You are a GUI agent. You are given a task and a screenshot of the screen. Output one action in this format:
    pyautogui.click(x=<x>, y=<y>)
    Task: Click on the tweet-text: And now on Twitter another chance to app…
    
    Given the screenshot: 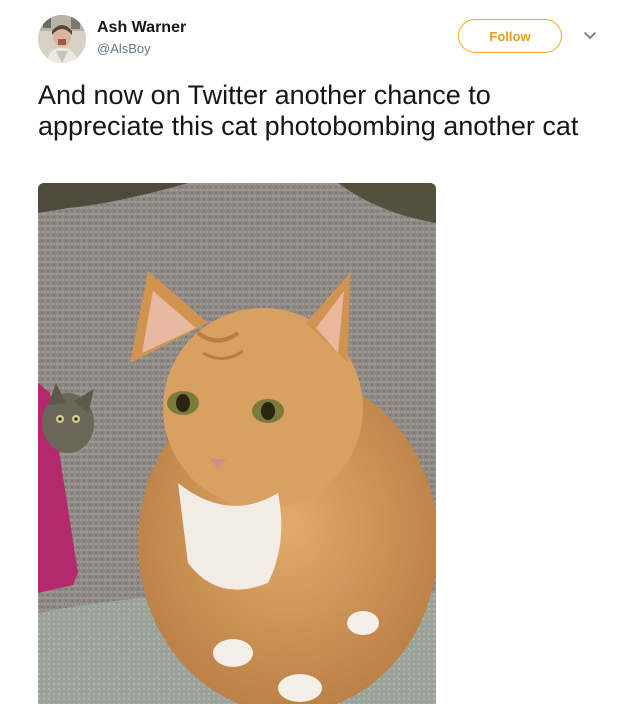 What is the action you would take?
    pyautogui.click(x=308, y=110)
    